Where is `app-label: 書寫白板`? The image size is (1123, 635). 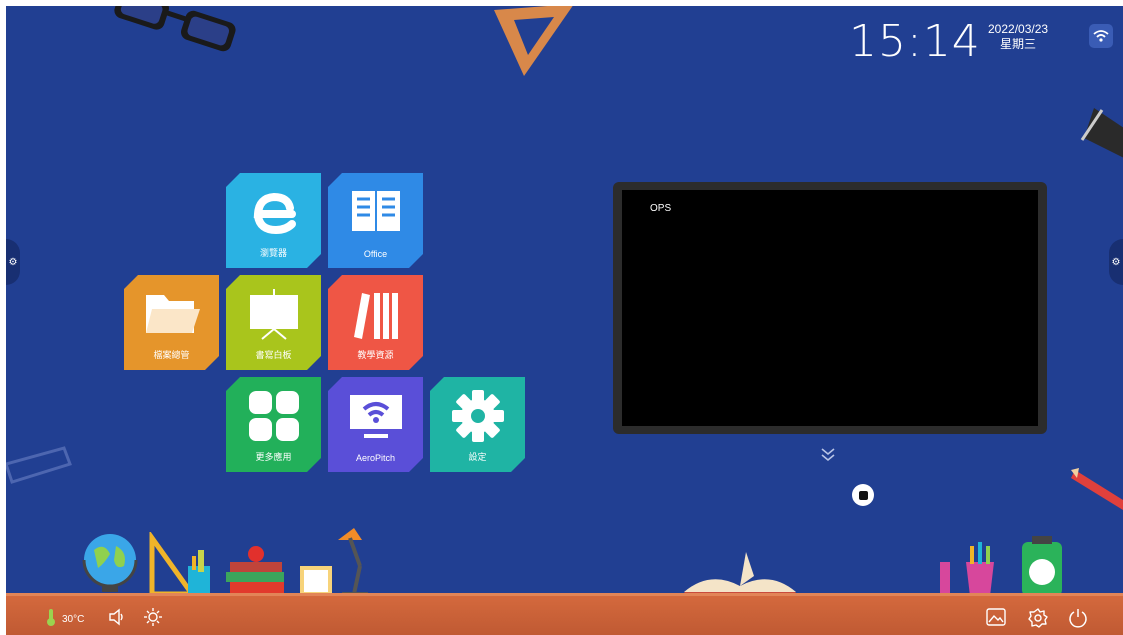
app-label: 書寫白板 is located at coordinates (273, 355).